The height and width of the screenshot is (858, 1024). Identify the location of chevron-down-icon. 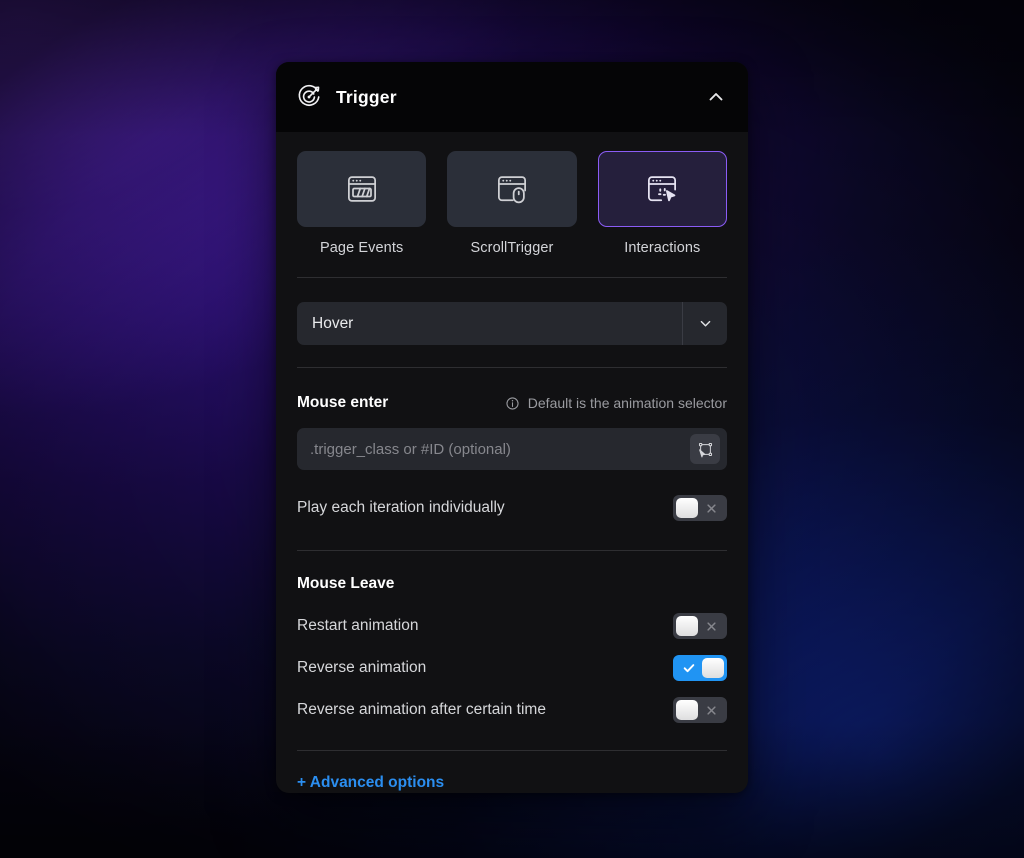
(705, 323).